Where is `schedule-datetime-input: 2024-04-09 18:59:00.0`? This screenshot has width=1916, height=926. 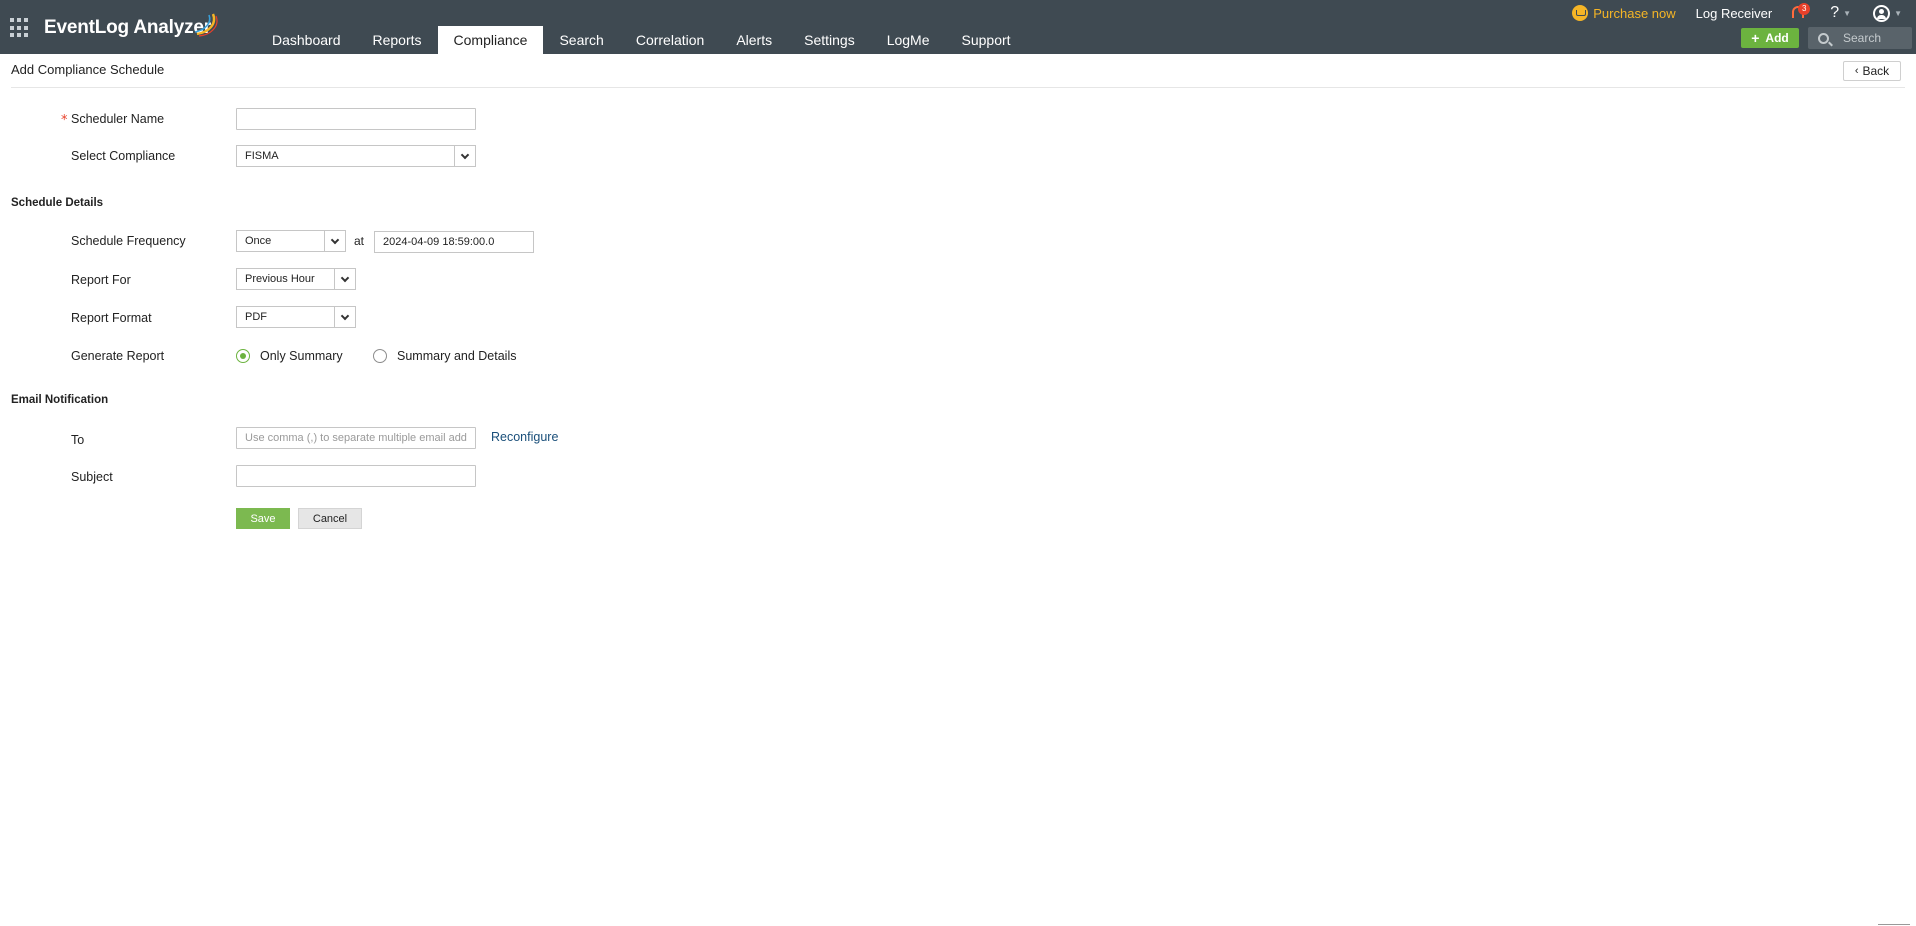
schedule-datetime-input: 2024-04-09 18:59:00.0 is located at coordinates (454, 242).